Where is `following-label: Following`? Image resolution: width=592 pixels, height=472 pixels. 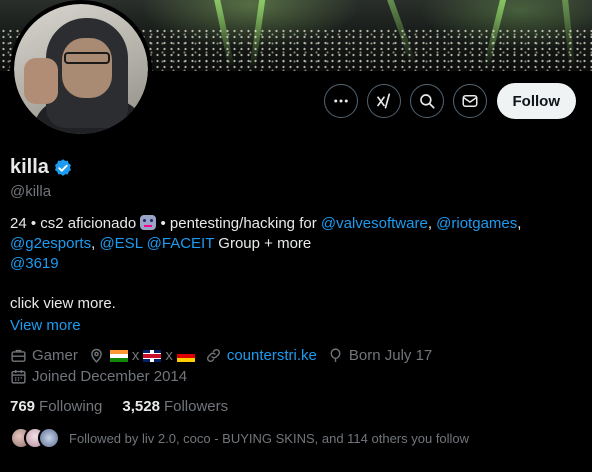 following-label: Following is located at coordinates (71, 406).